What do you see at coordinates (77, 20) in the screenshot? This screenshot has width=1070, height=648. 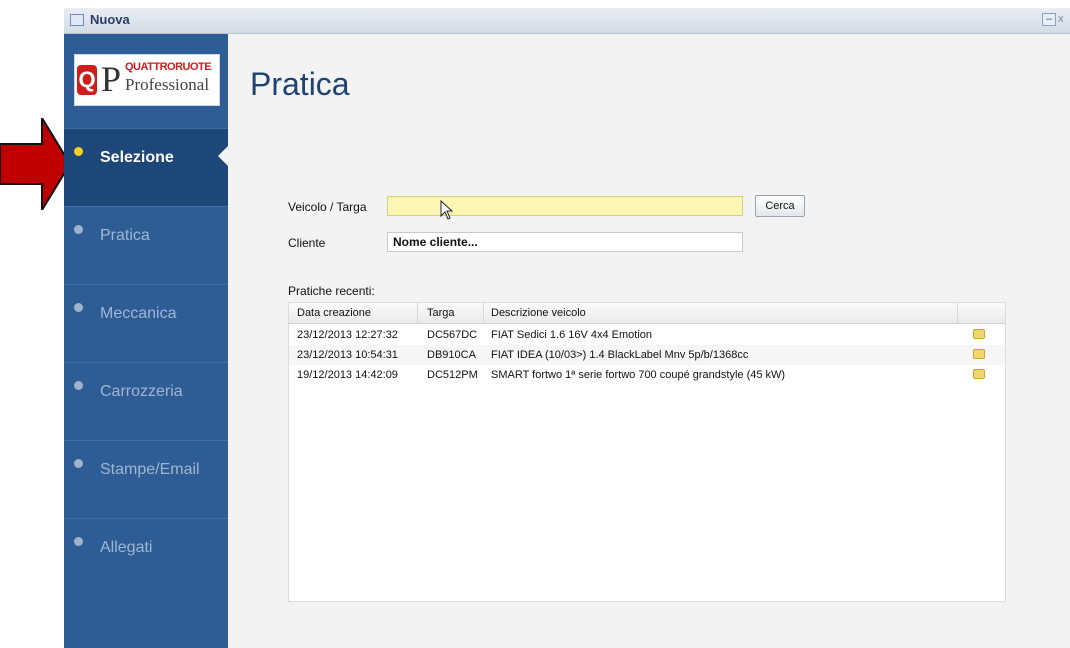 I see `window-icon` at bounding box center [77, 20].